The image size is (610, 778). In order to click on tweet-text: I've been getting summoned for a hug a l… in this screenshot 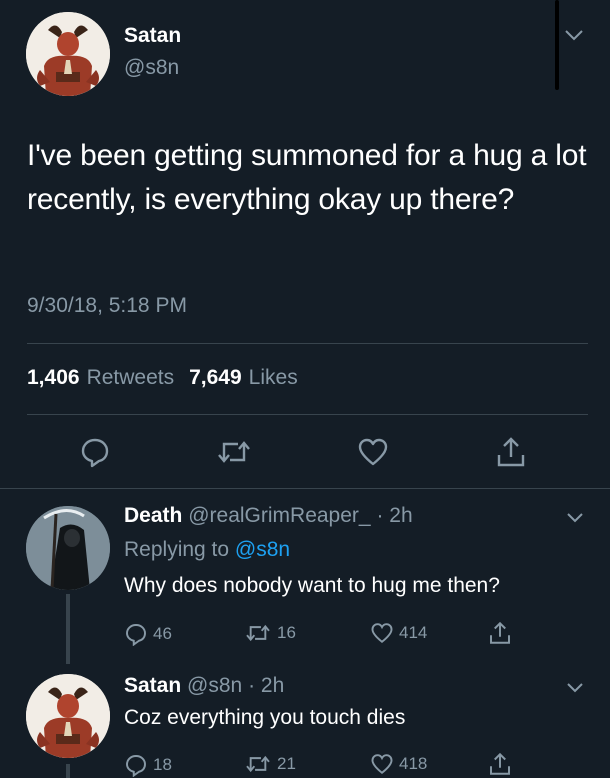, I will do `click(307, 177)`.